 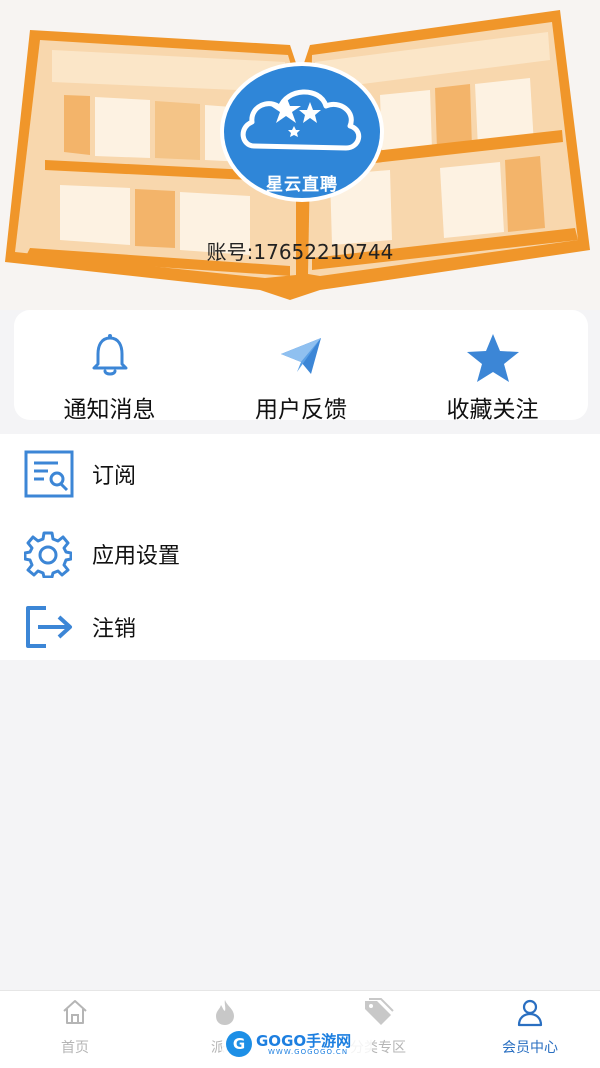 I want to click on favorites-follow-button: 收藏关注, so click(x=492, y=366).